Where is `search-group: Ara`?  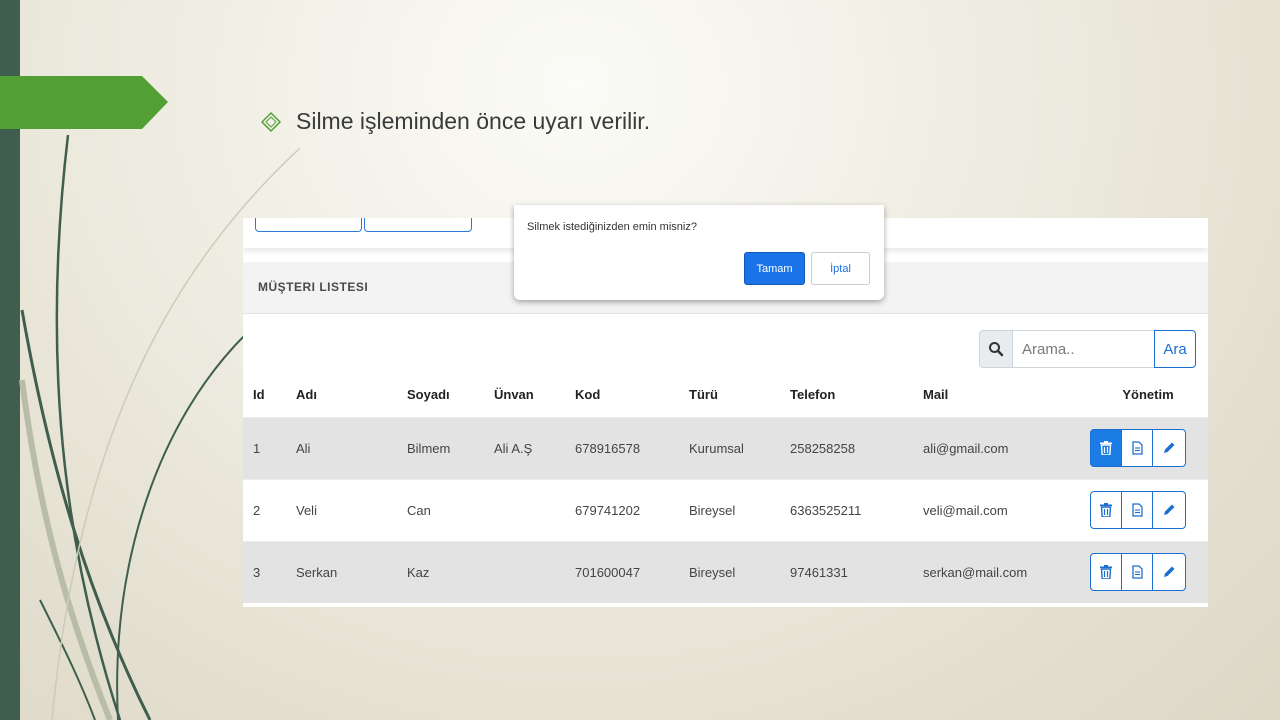 search-group: Ara is located at coordinates (1087, 349).